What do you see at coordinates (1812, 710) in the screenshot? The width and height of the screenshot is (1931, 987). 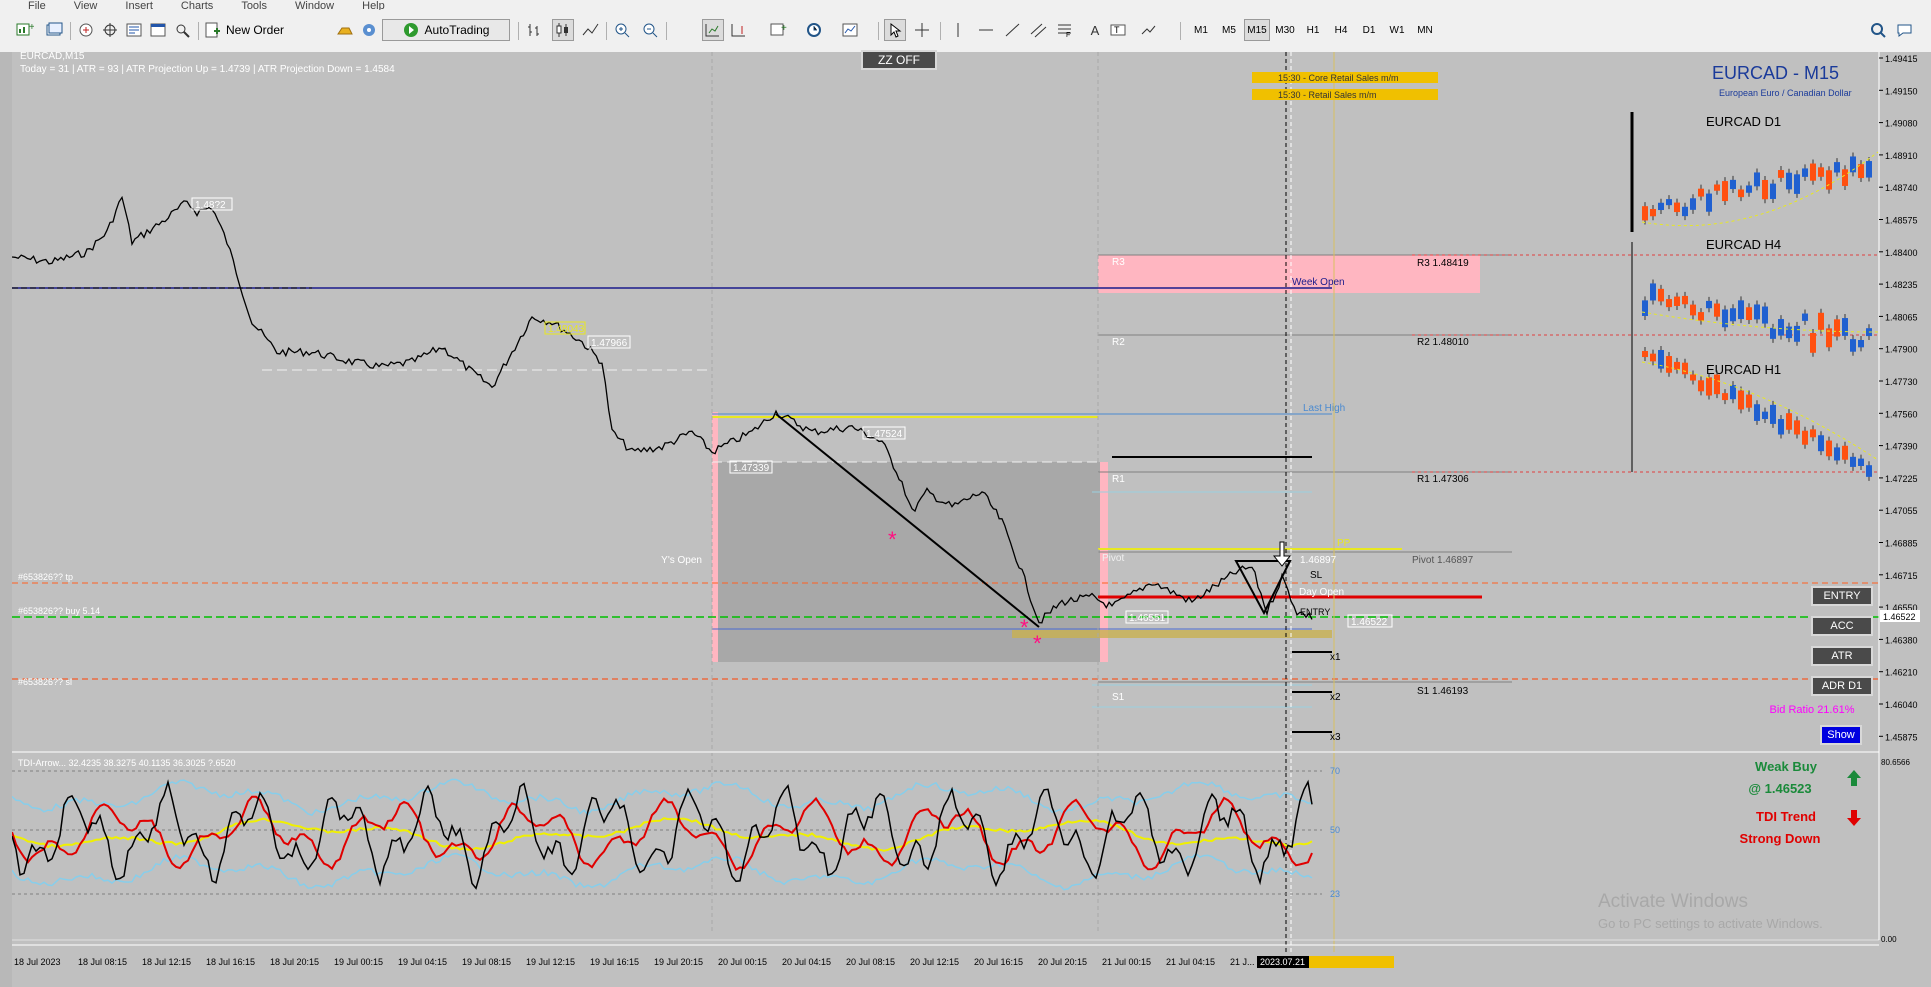 I see `bid-ratio: Bid Ratio 21.61%` at bounding box center [1812, 710].